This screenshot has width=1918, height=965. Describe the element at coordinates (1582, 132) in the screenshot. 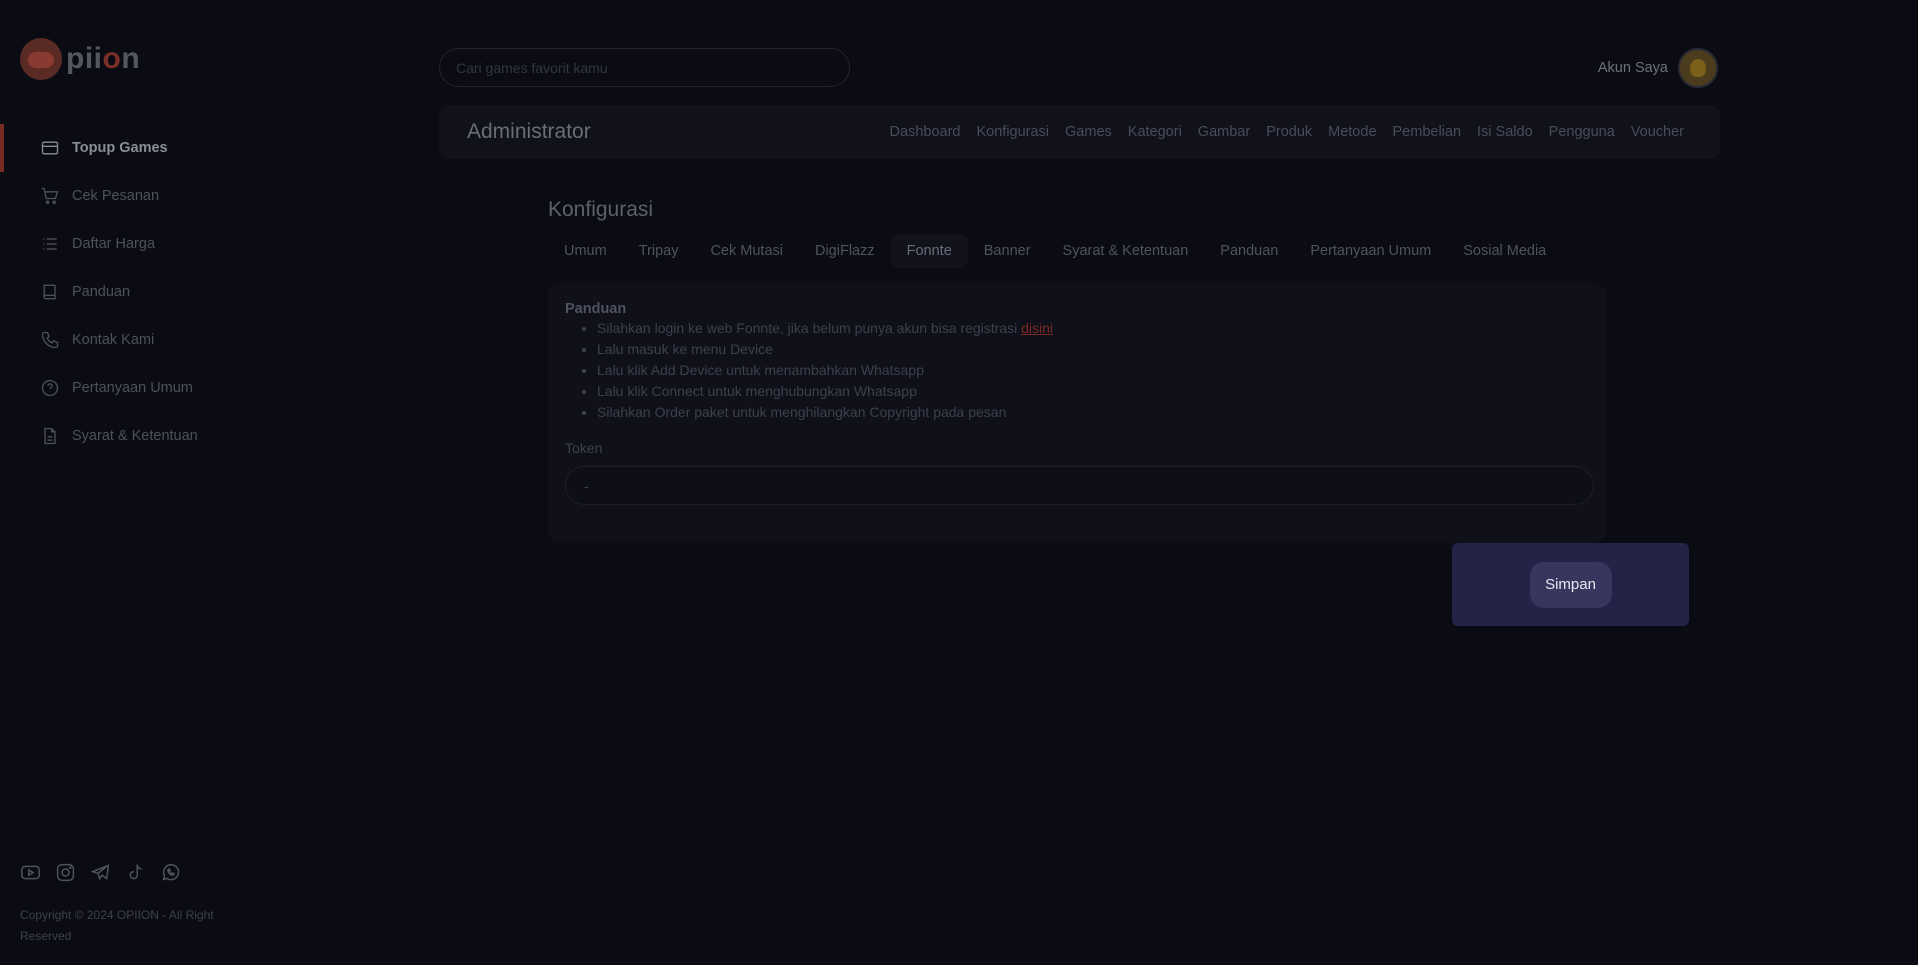

I see `admin-link-pengguna: Pengguna` at that location.